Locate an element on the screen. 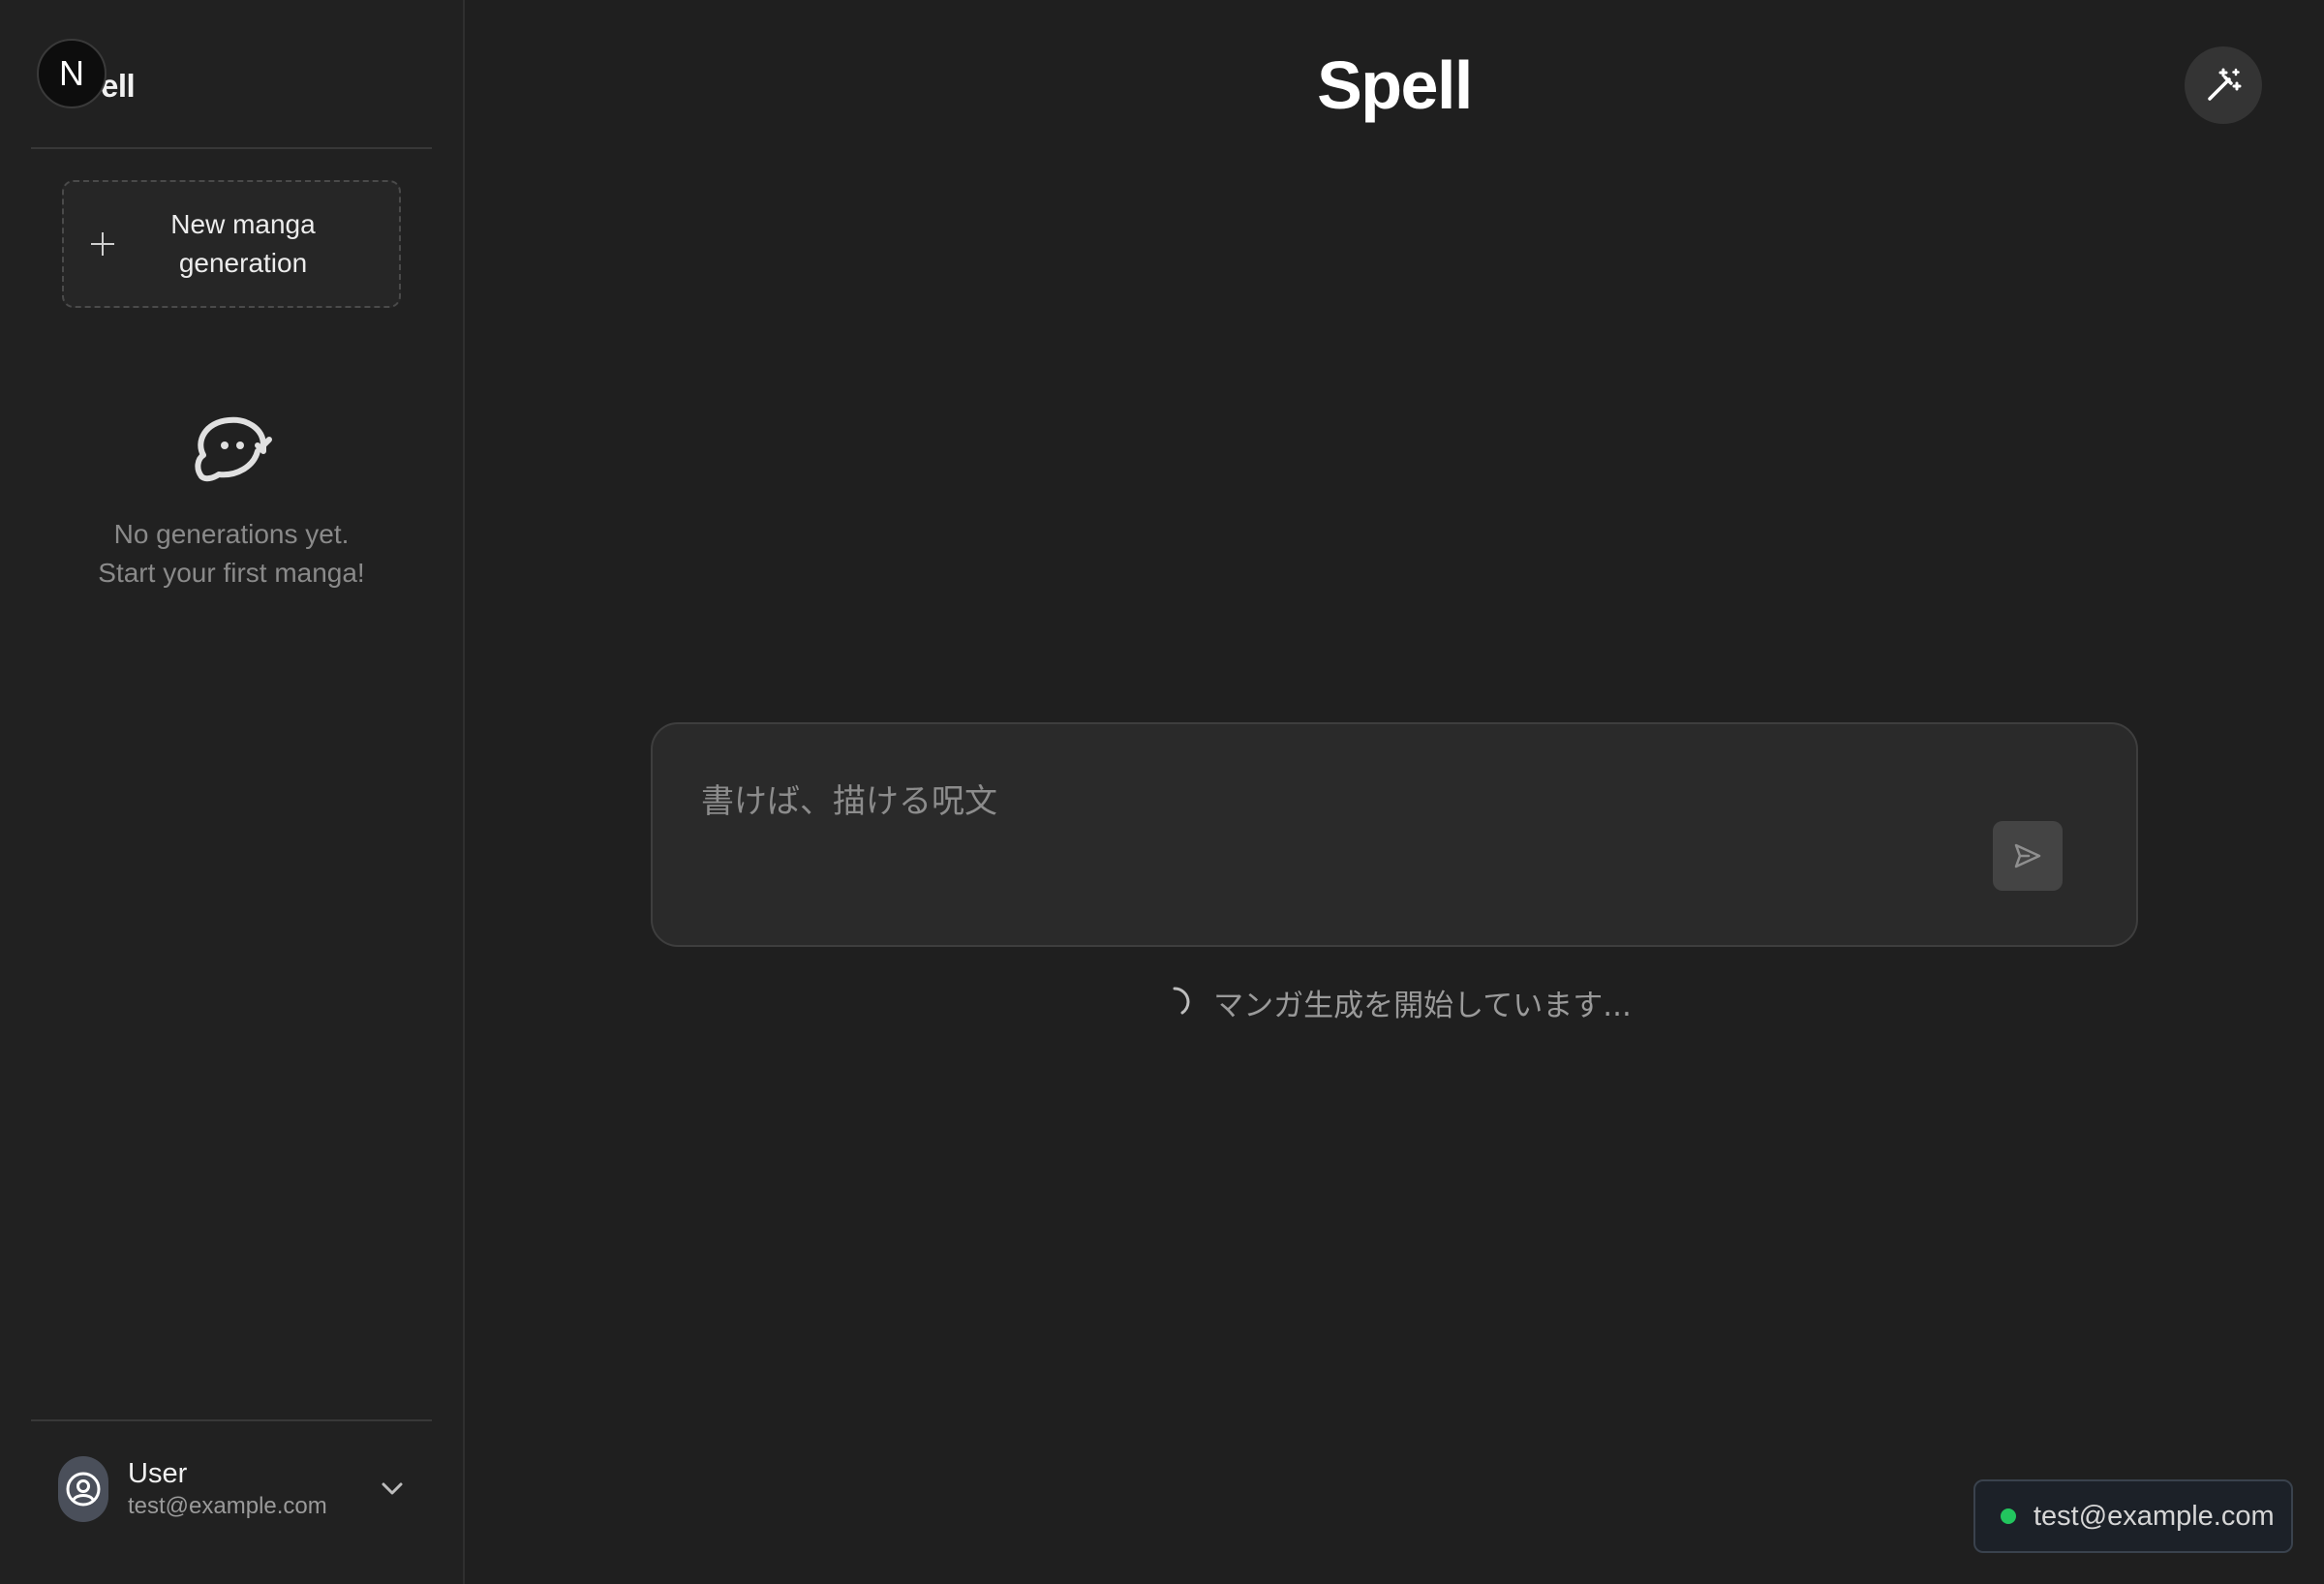  magic-wand-button is located at coordinates (2223, 85).